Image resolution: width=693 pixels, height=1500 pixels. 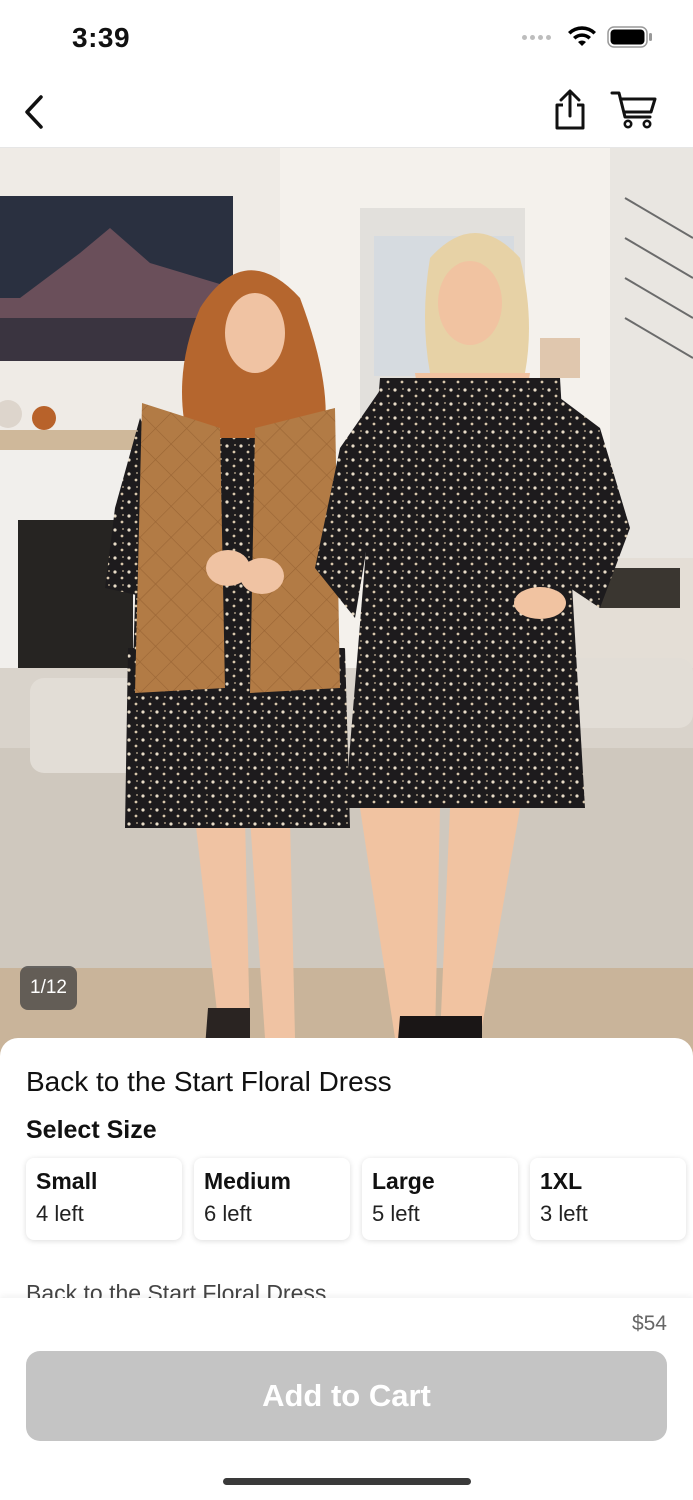 What do you see at coordinates (347, 1481) in the screenshot?
I see `home-indicator` at bounding box center [347, 1481].